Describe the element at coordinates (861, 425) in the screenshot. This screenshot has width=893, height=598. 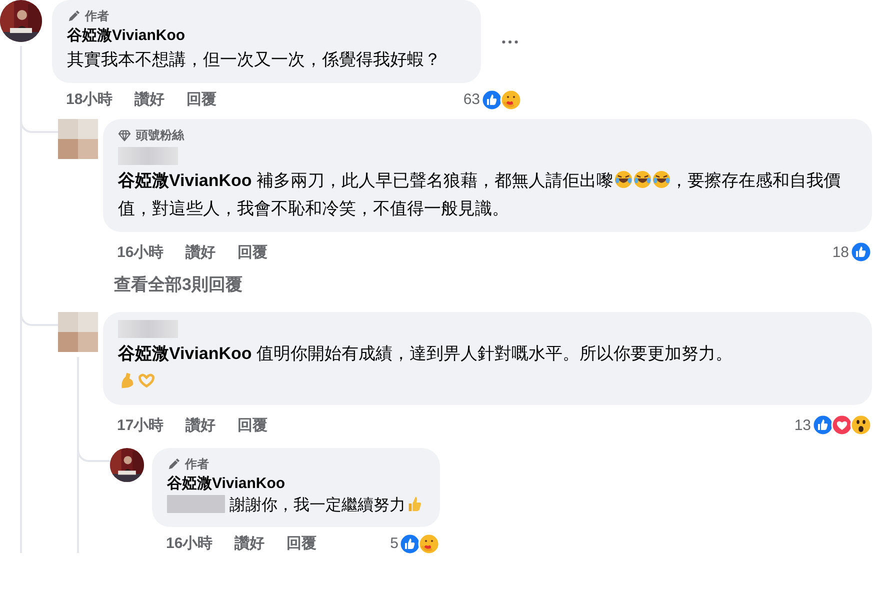
I see `wow-reaction-icon` at that location.